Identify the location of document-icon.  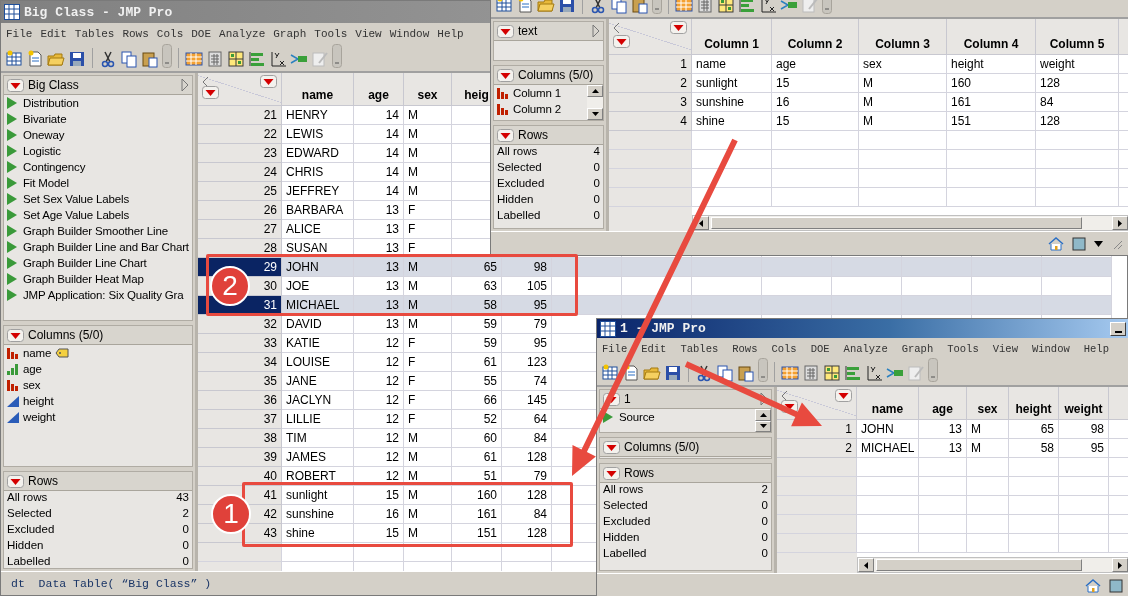
(525, 7).